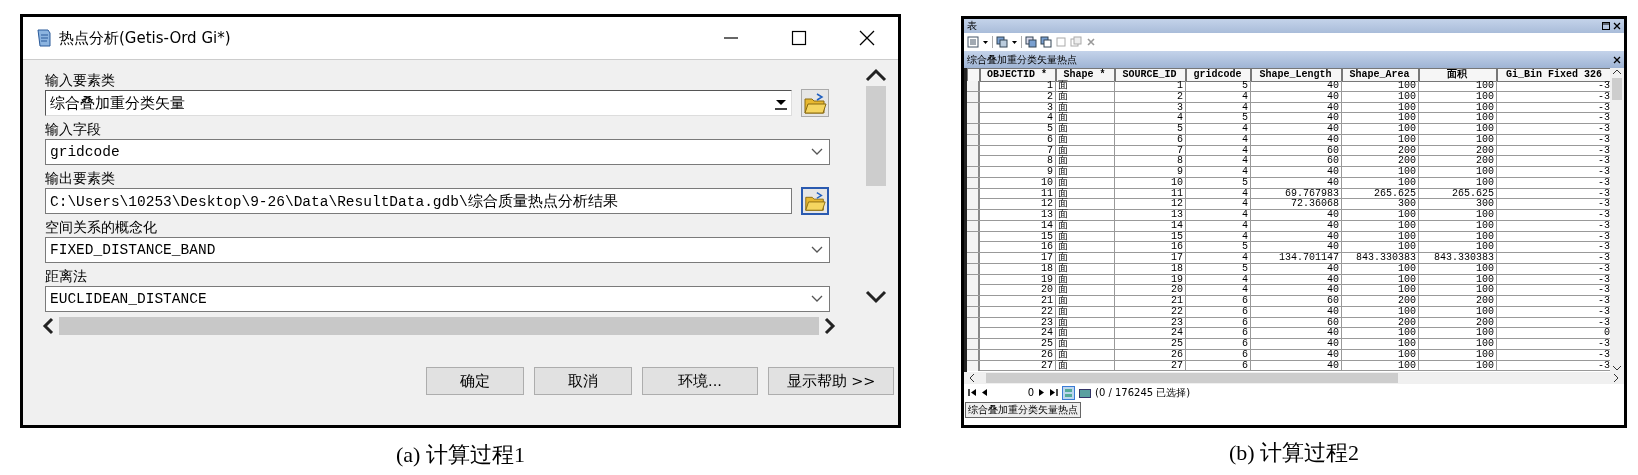  What do you see at coordinates (1018, 75) in the screenshot?
I see `column-header: OBJECTID *` at bounding box center [1018, 75].